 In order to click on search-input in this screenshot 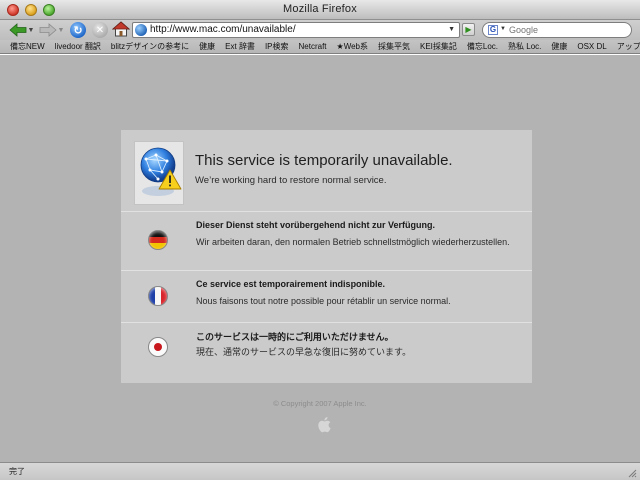, I will do `click(568, 30)`.